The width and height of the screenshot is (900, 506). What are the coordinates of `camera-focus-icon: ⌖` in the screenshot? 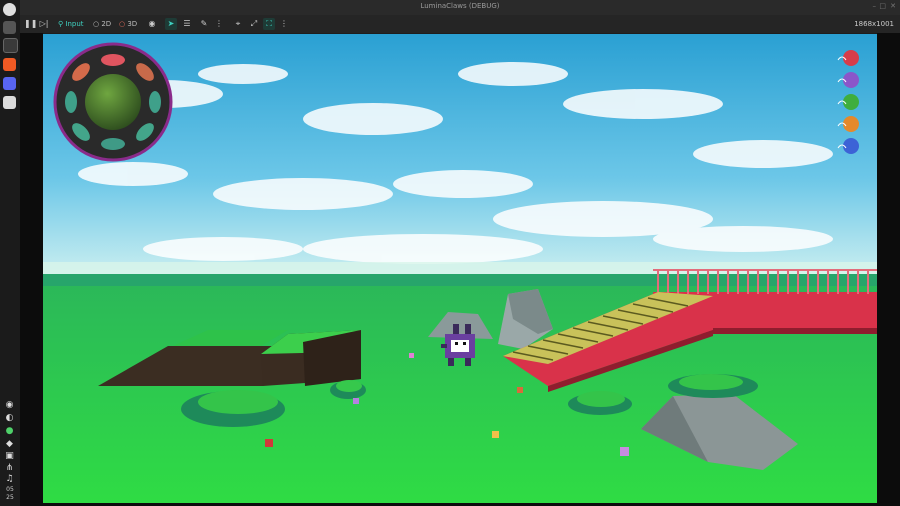 It's located at (238, 24).